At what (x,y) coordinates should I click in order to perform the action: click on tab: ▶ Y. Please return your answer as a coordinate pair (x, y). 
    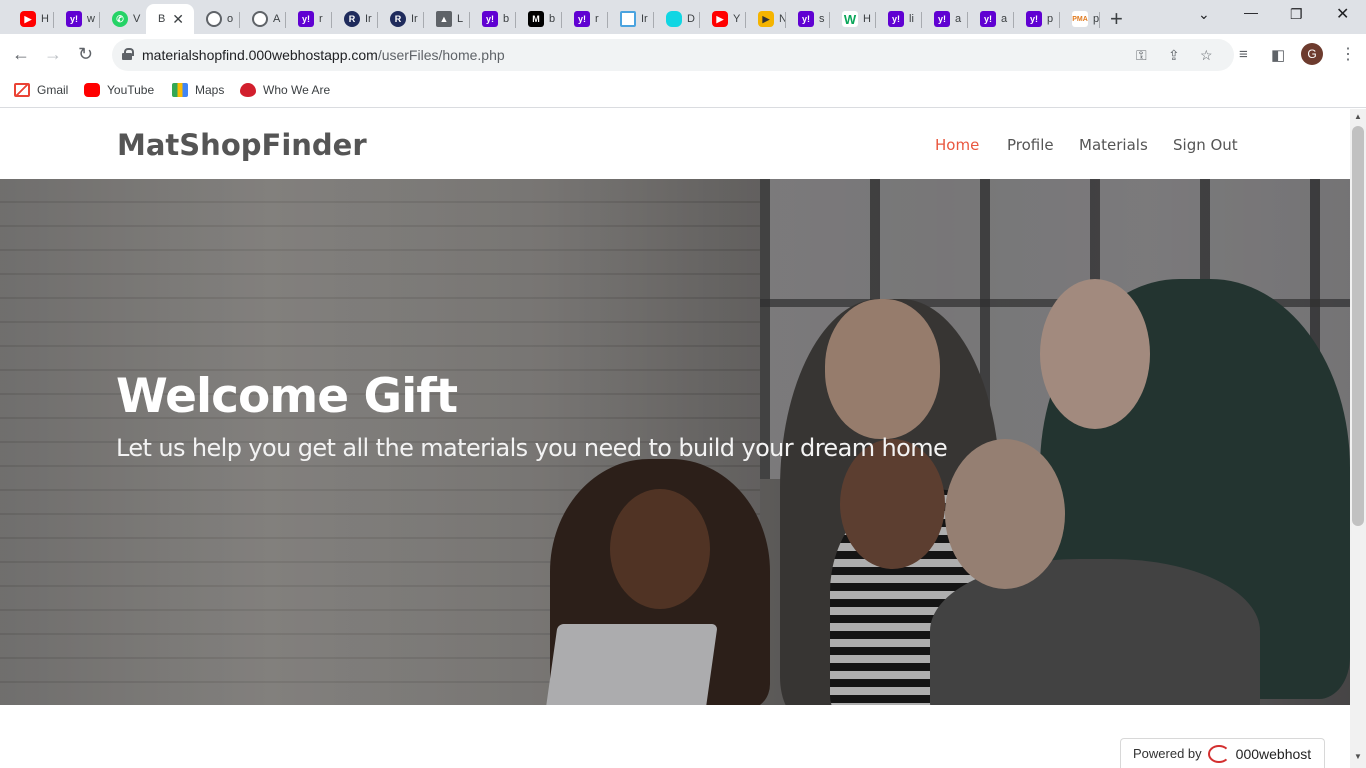
    Looking at the image, I should click on (723, 19).